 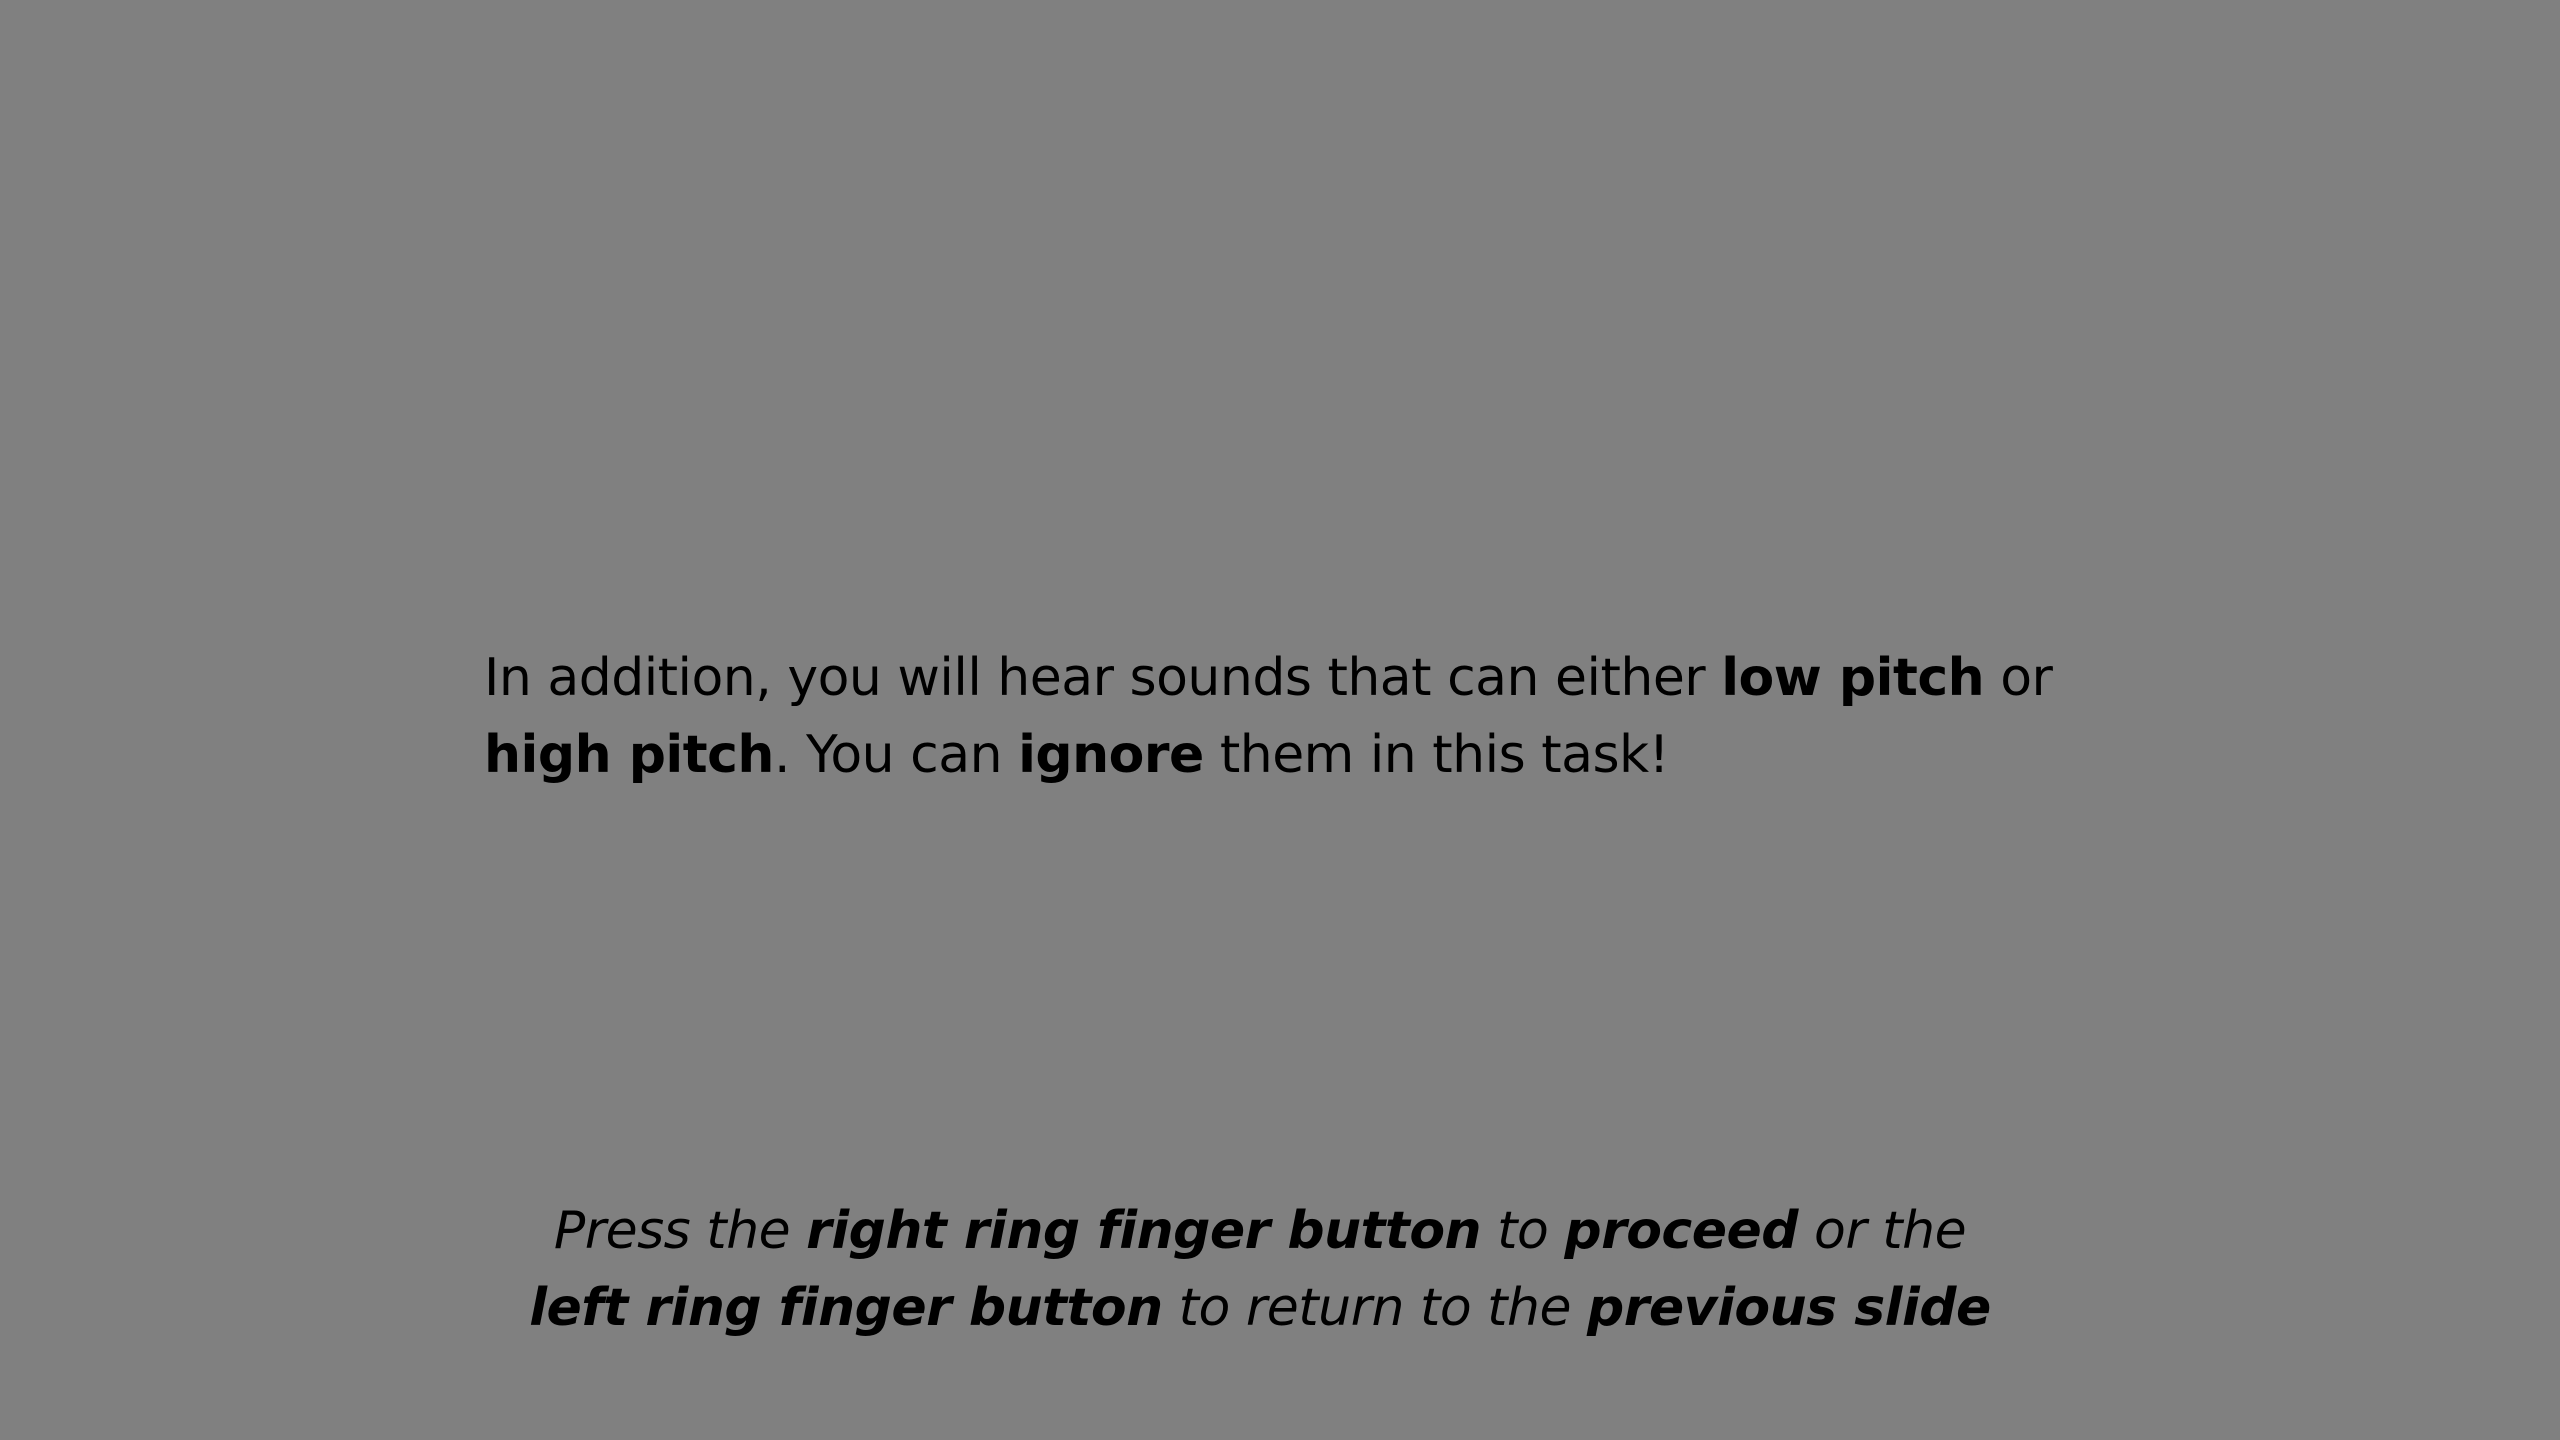 What do you see at coordinates (1111, 755) in the screenshot?
I see `ignore-emphasis: ignore` at bounding box center [1111, 755].